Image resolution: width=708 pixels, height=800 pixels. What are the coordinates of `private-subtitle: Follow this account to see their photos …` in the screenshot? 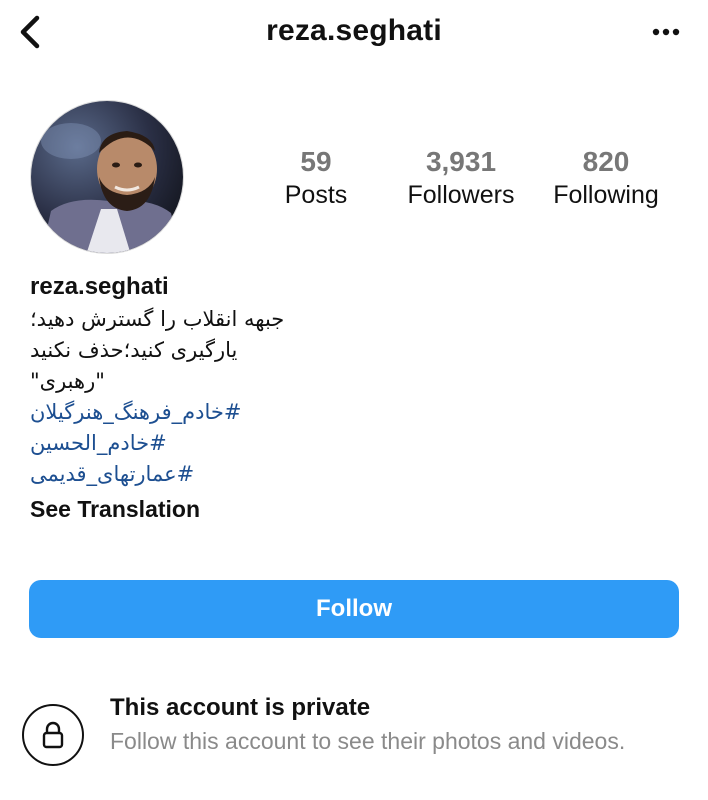 It's located at (368, 741).